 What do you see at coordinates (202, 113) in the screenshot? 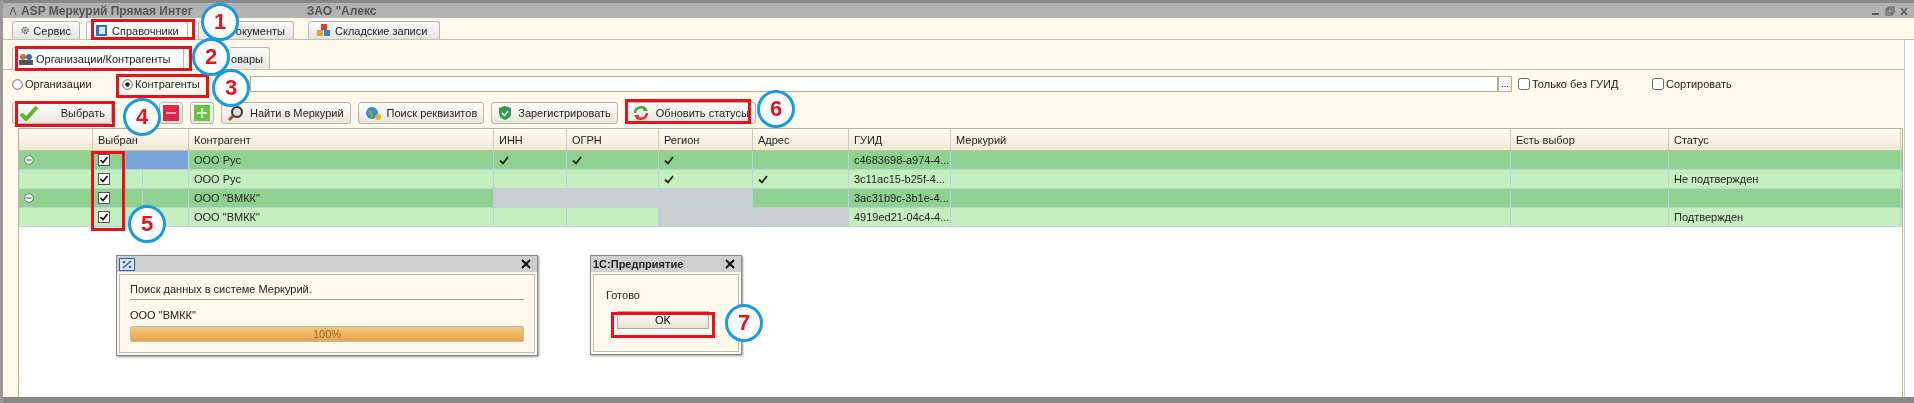
I see `plus-icon` at bounding box center [202, 113].